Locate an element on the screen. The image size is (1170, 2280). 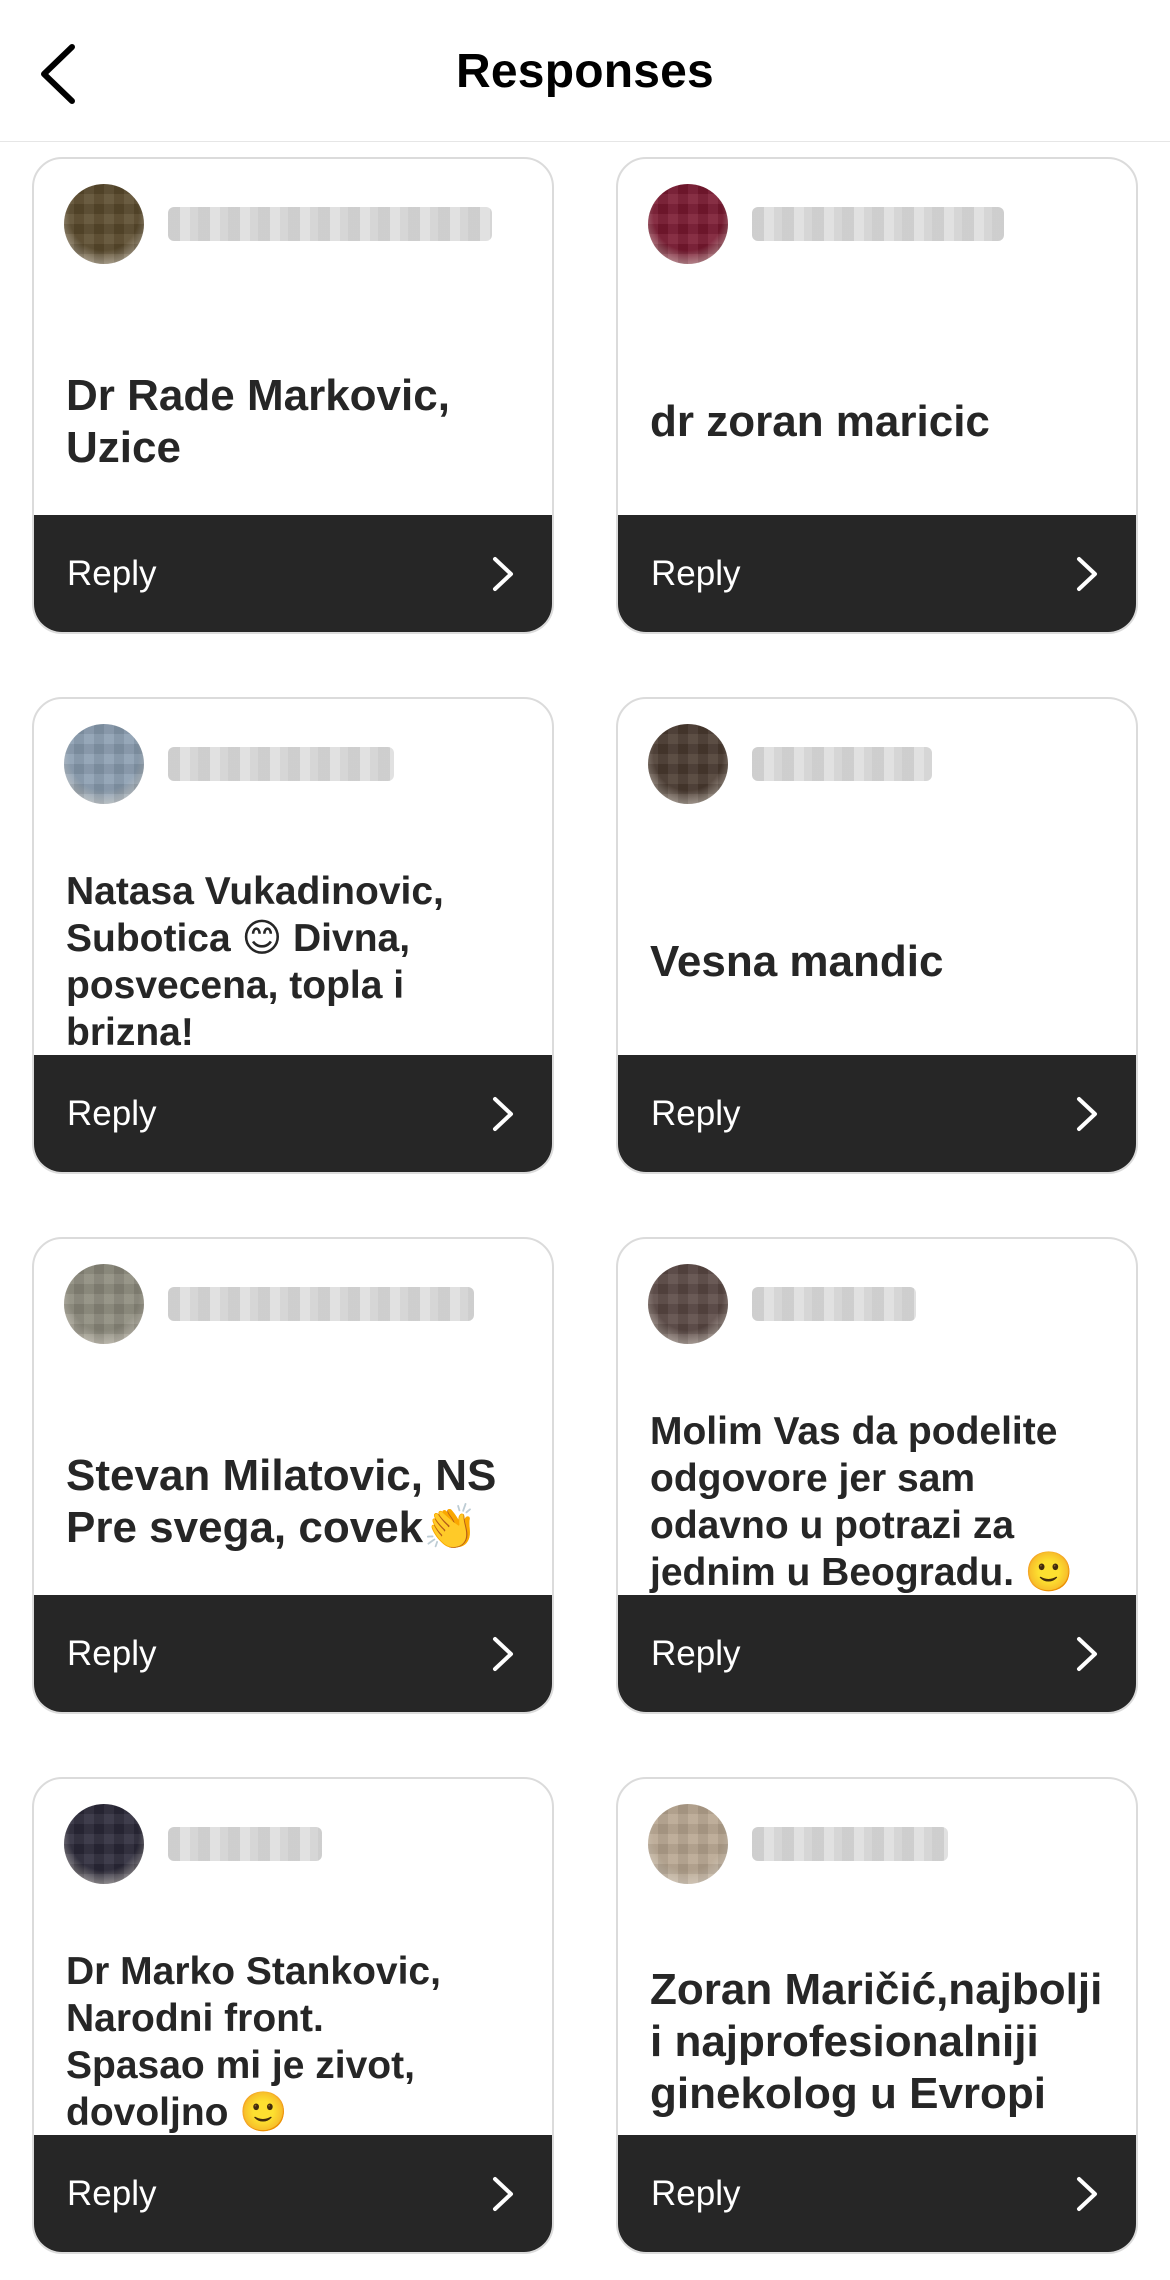
response-text: Vesna mandic is located at coordinates (797, 961).